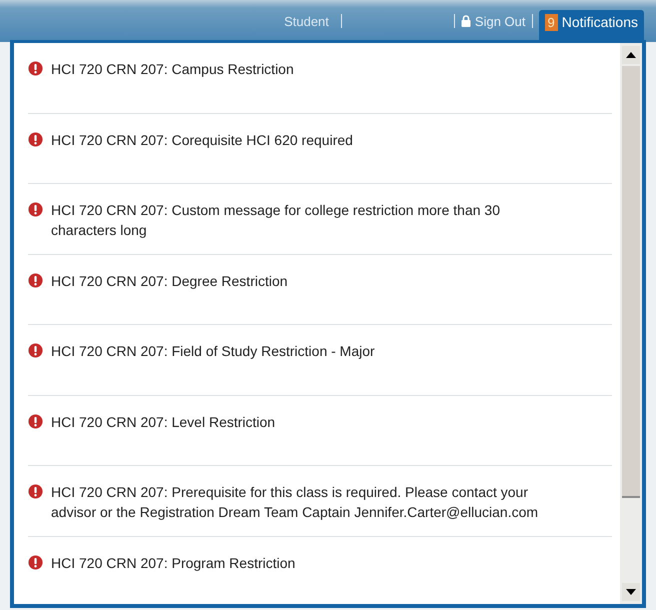  What do you see at coordinates (465, 21) in the screenshot?
I see `lock-icon` at bounding box center [465, 21].